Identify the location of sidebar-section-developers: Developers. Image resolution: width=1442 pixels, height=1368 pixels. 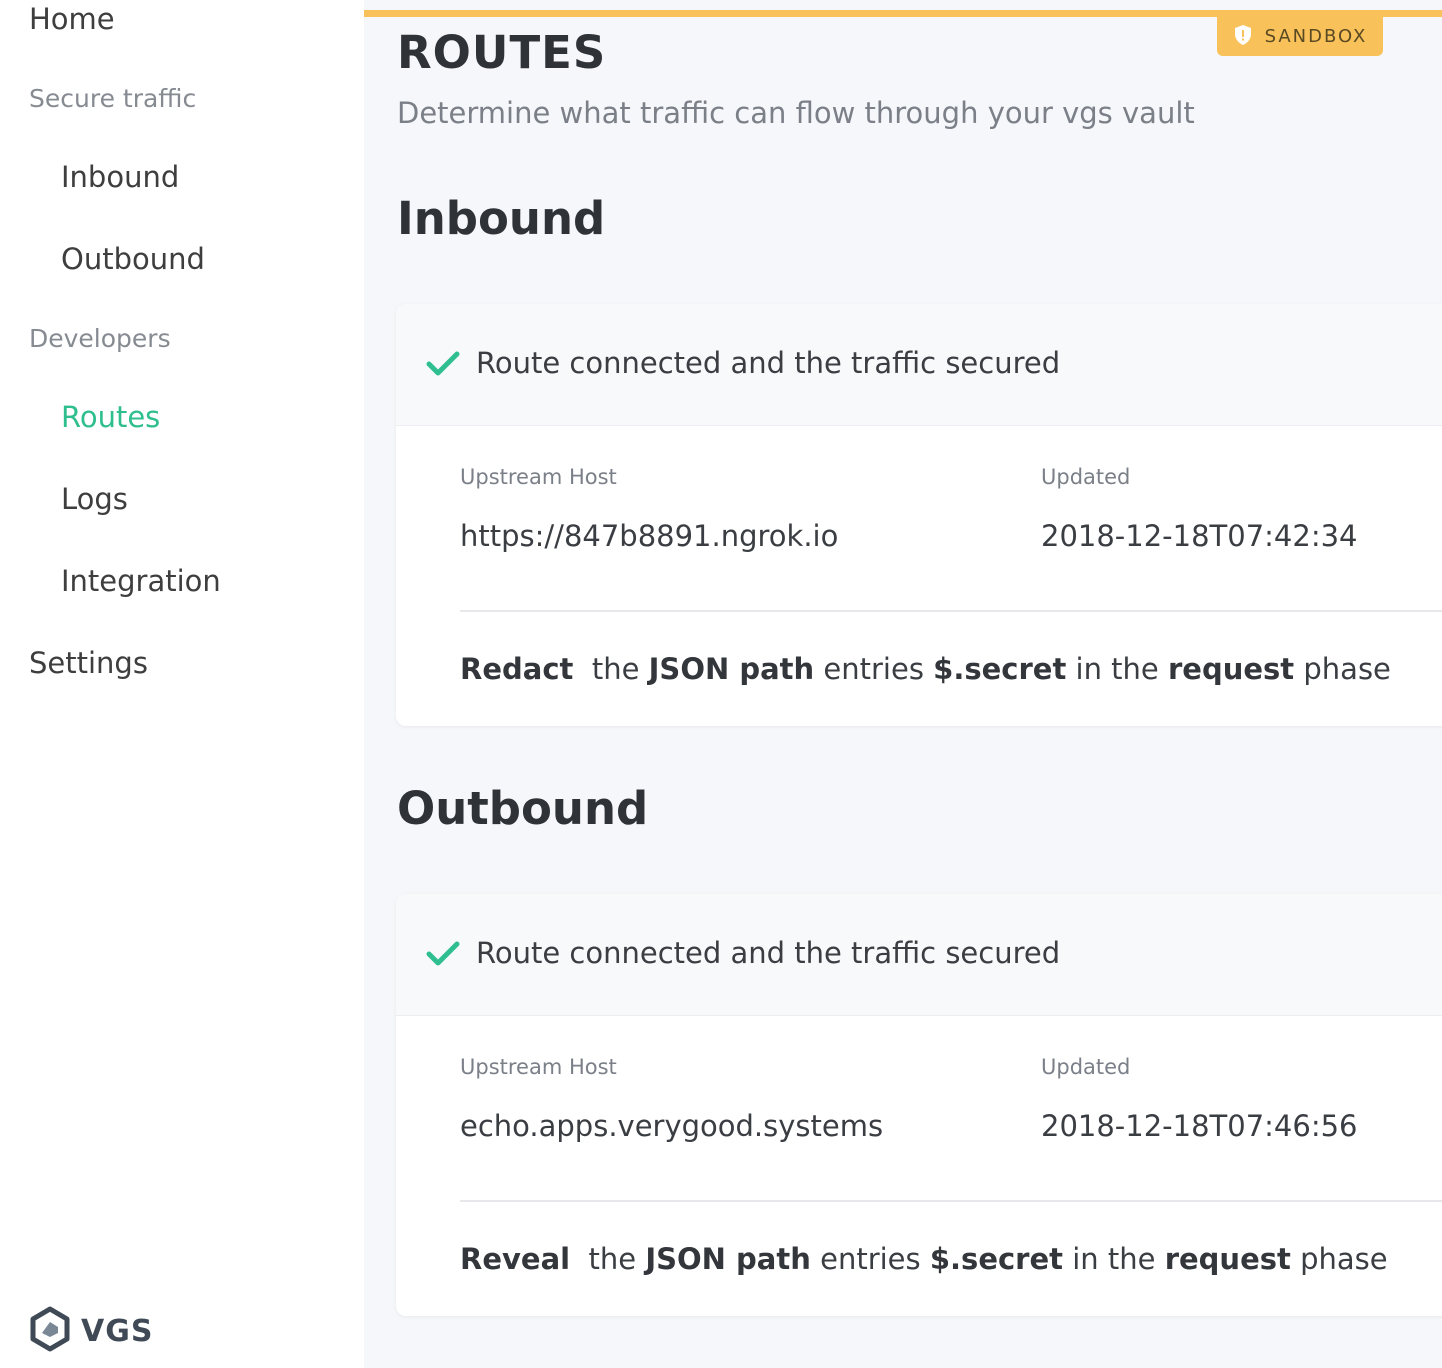
(100, 338).